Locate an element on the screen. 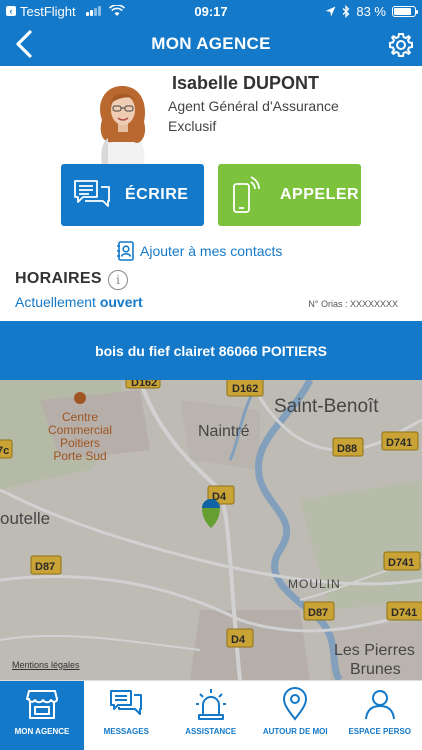  address-label: bois du fief clairet 86066 POITIERS is located at coordinates (211, 350).